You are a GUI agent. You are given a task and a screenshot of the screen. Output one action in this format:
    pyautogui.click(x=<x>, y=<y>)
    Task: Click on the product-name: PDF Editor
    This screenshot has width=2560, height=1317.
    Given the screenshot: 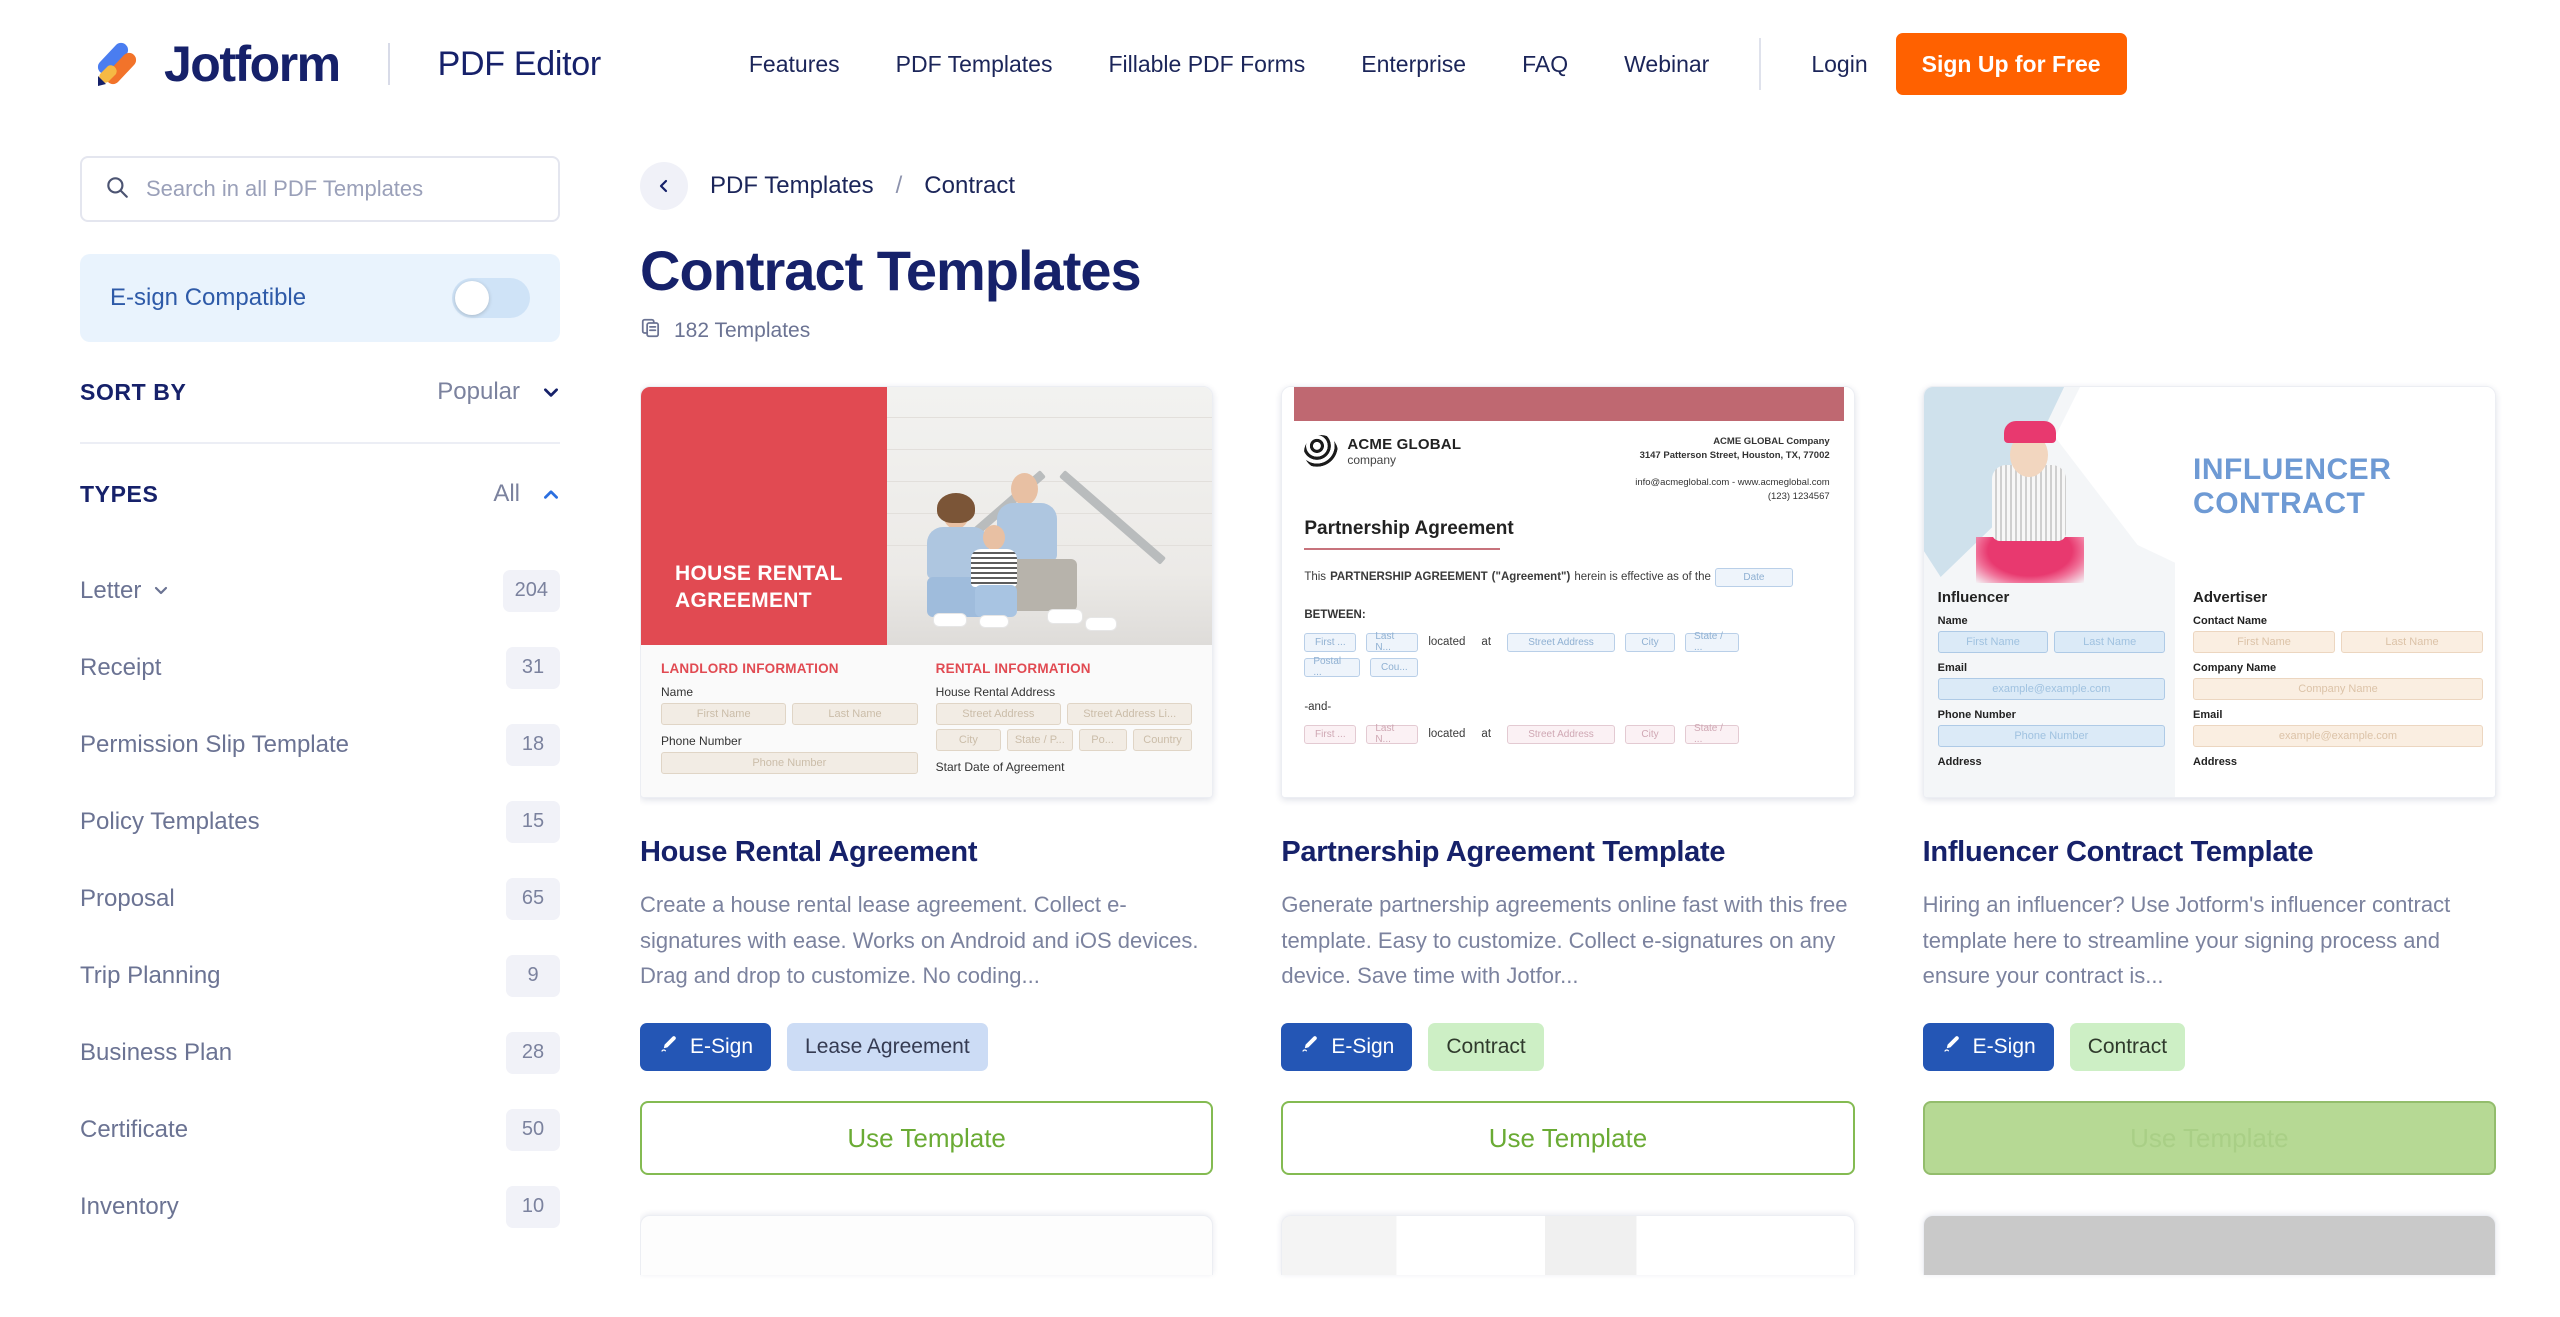 What is the action you would take?
    pyautogui.click(x=519, y=63)
    